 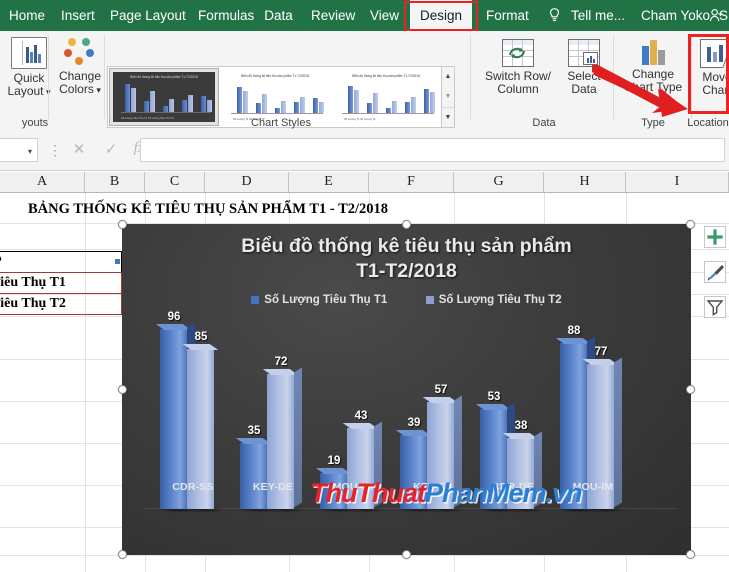 What do you see at coordinates (122, 554) in the screenshot?
I see `chart-handle-bottom-left` at bounding box center [122, 554].